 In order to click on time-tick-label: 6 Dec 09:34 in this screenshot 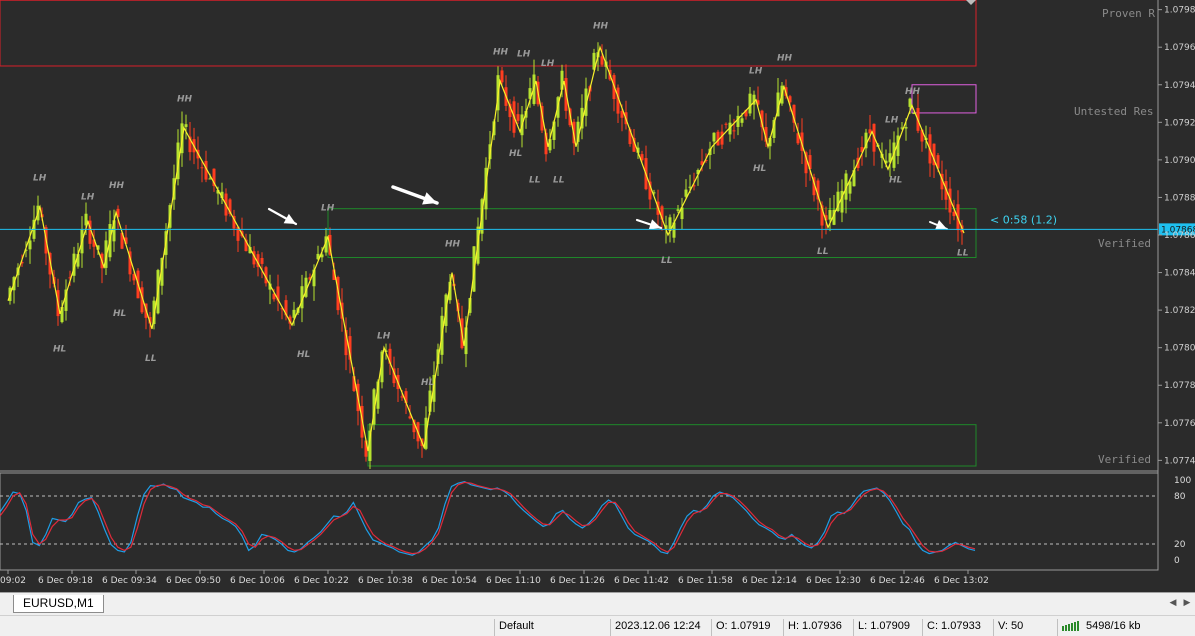, I will do `click(129, 581)`.